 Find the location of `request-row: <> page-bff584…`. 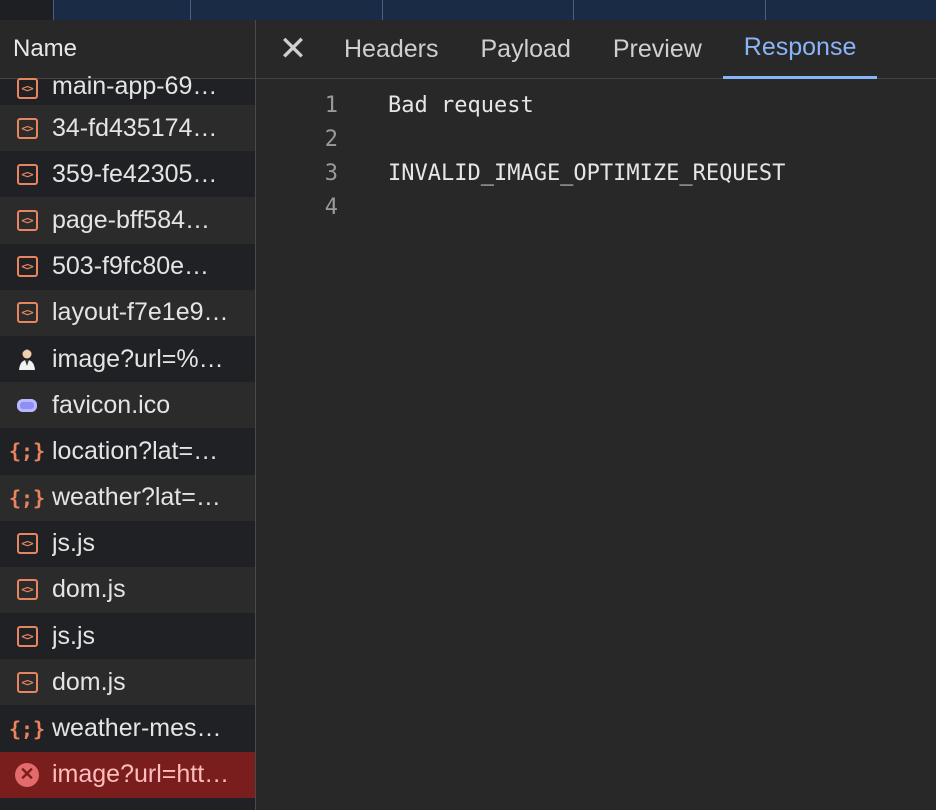

request-row: <> page-bff584… is located at coordinates (127, 220).